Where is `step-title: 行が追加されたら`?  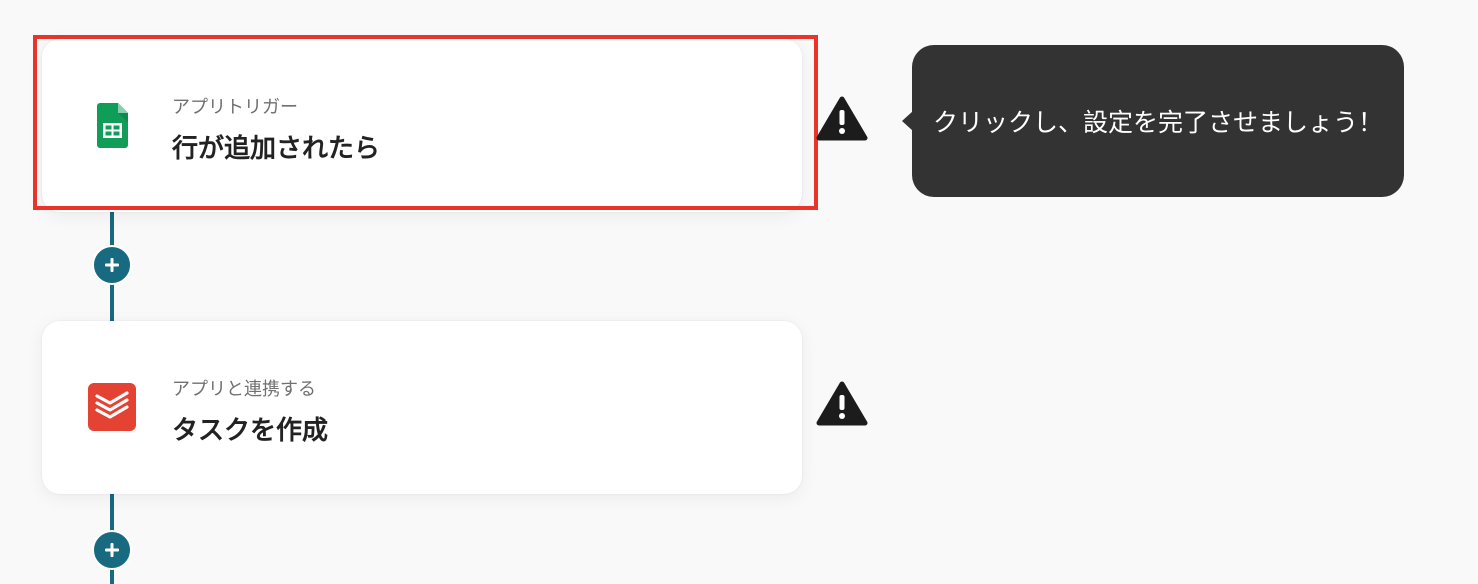
step-title: 行が追加されたら is located at coordinates (276, 149).